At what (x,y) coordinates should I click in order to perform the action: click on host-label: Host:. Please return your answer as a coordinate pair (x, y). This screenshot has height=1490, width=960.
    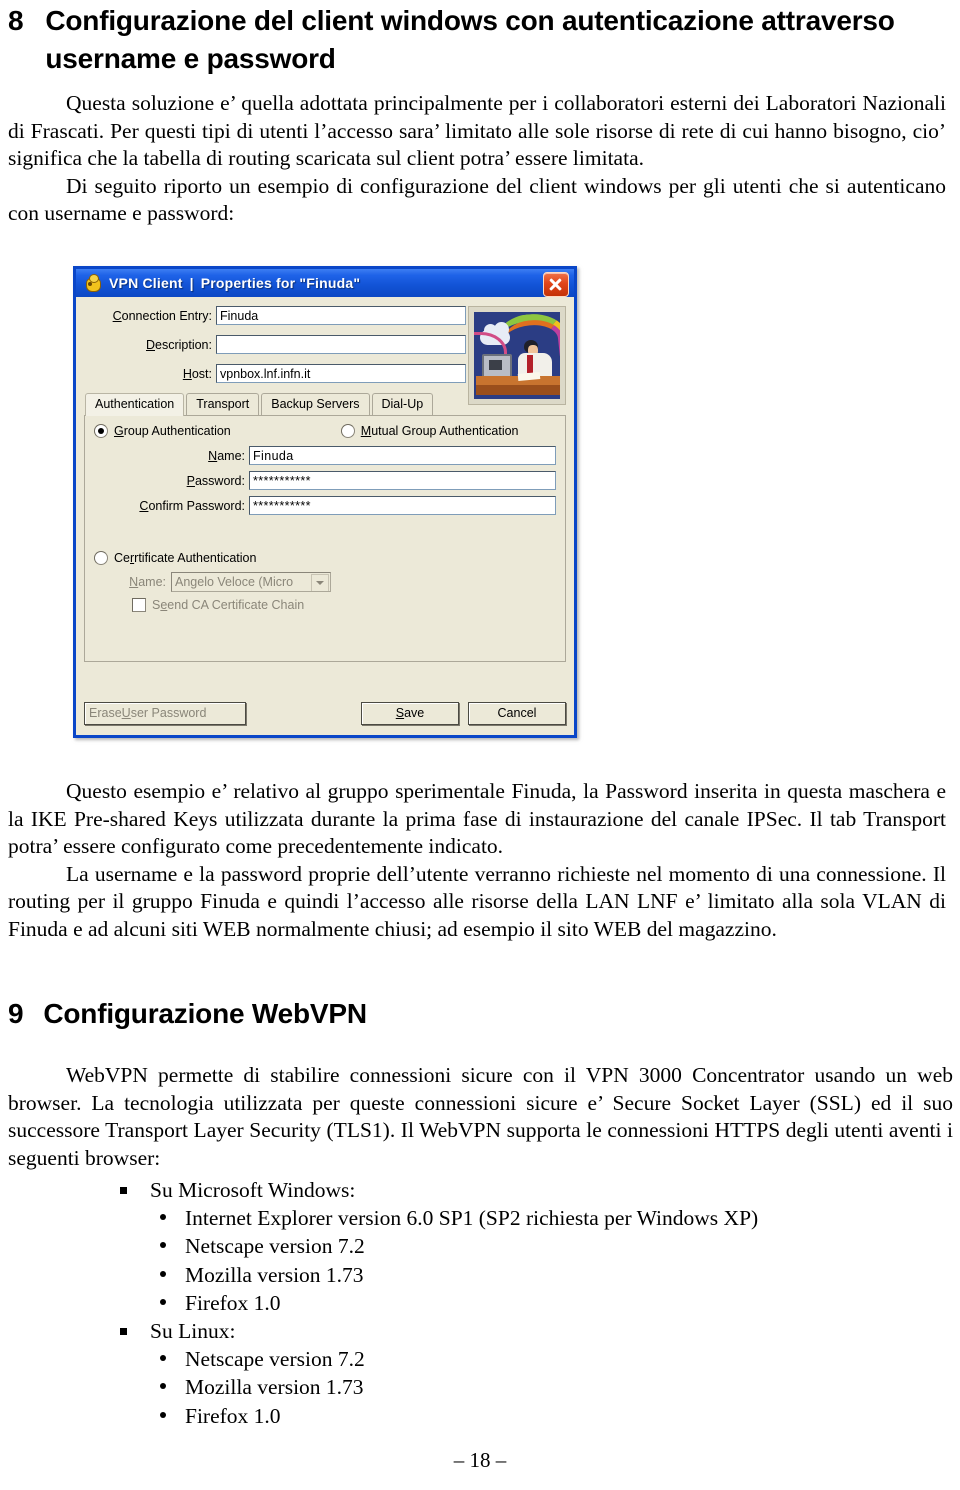
    Looking at the image, I should click on (197, 373).